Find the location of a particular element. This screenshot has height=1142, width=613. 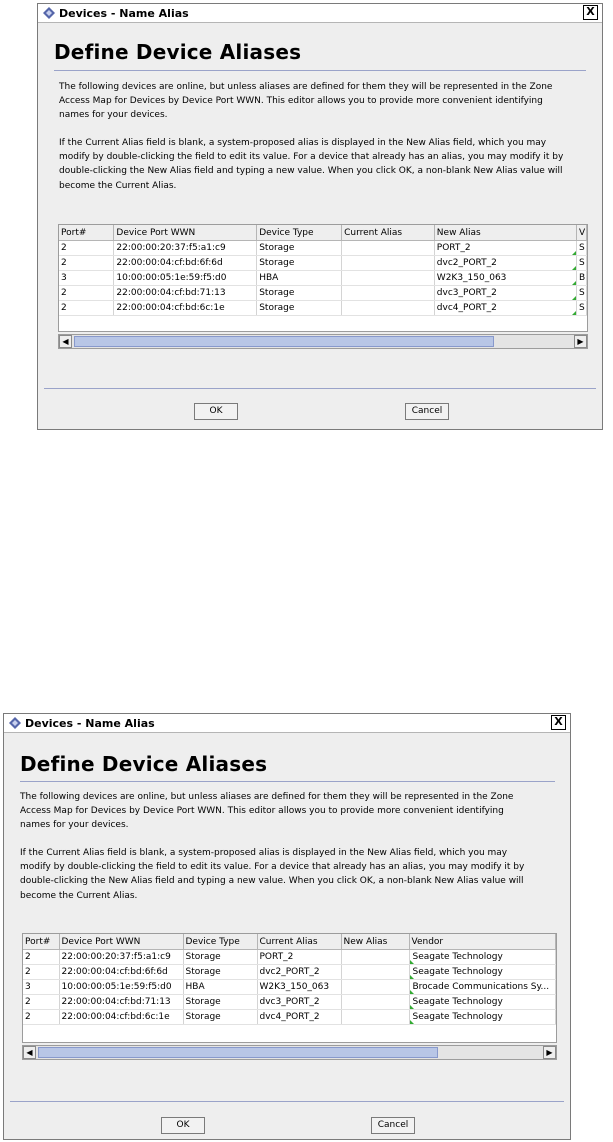

footer-divider is located at coordinates (320, 388).